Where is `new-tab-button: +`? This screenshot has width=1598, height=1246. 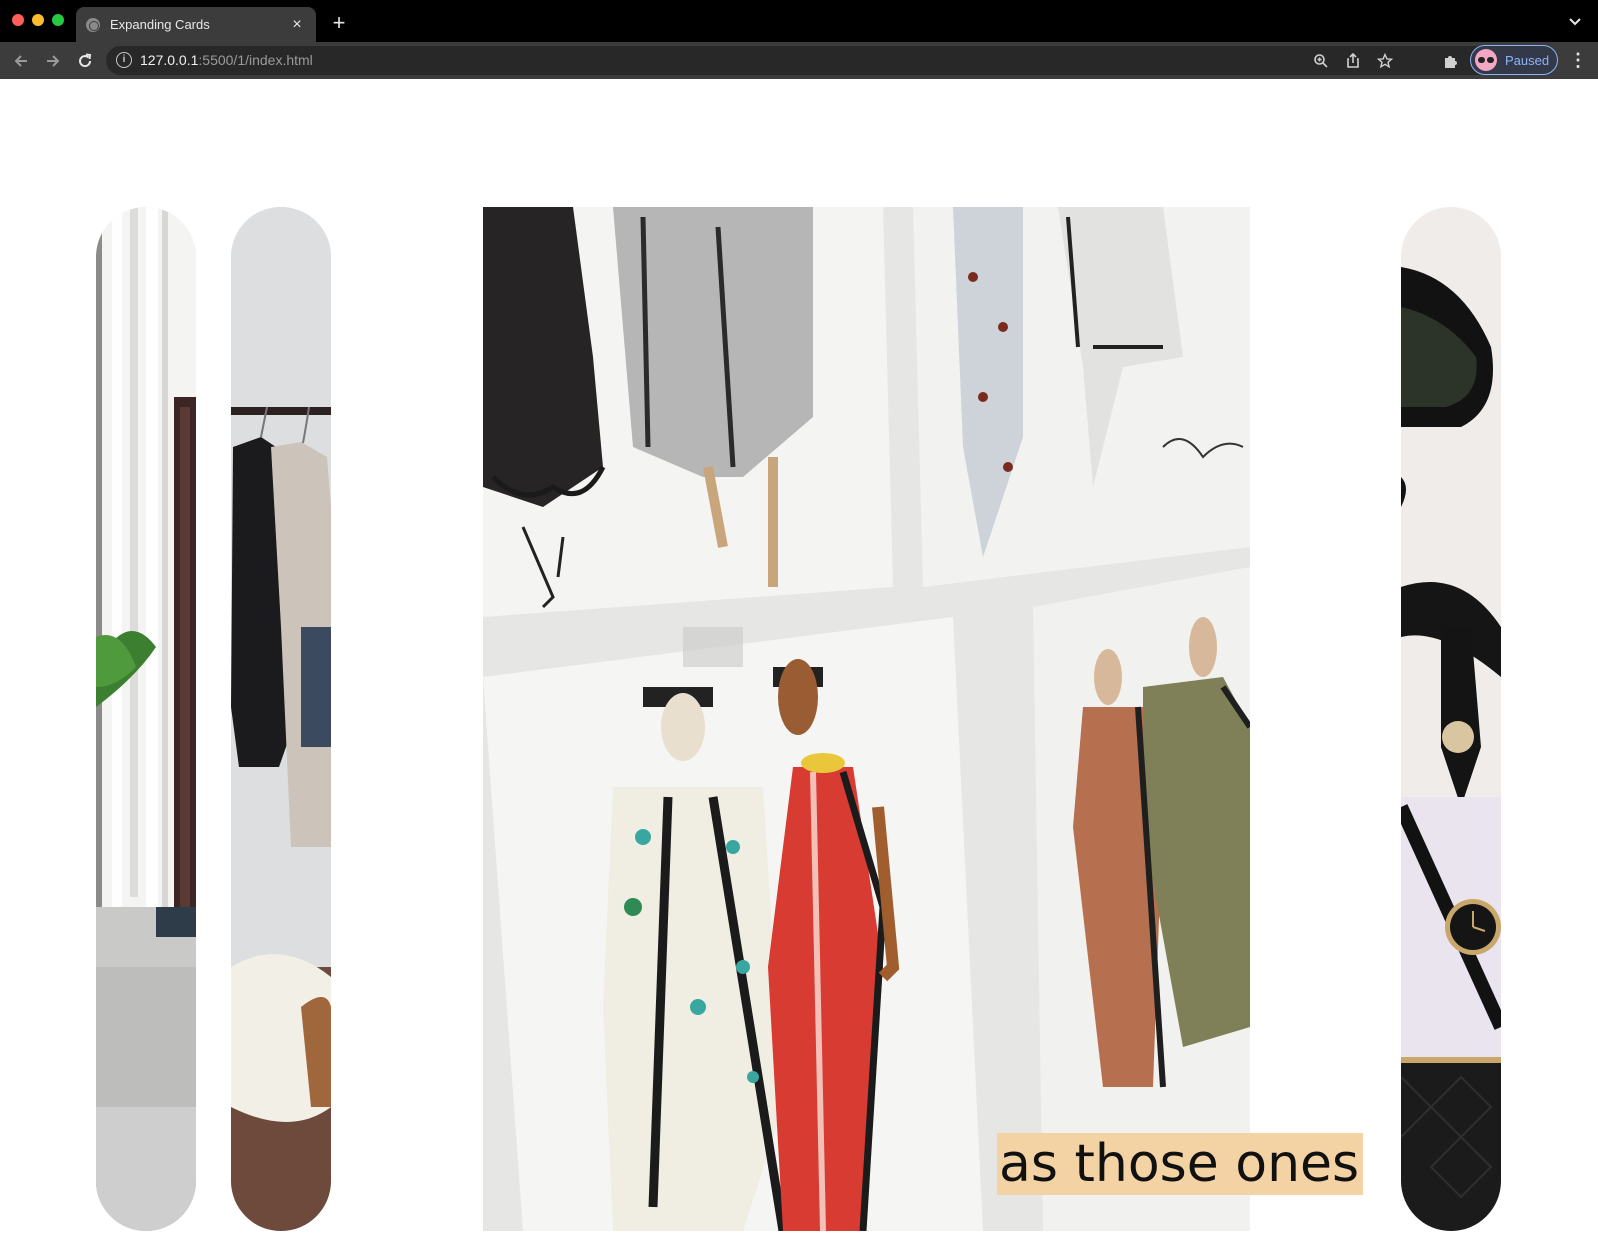
new-tab-button: + is located at coordinates (339, 23).